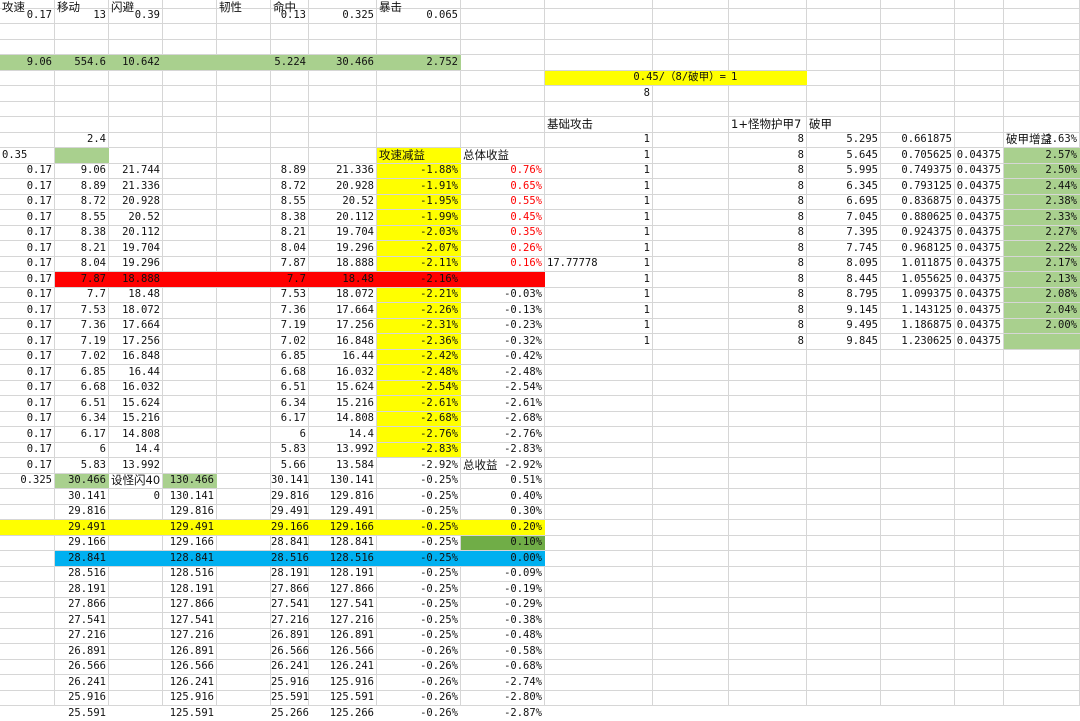  What do you see at coordinates (503, 280) in the screenshot?
I see `speed-table-cell: 0.06%` at bounding box center [503, 280].